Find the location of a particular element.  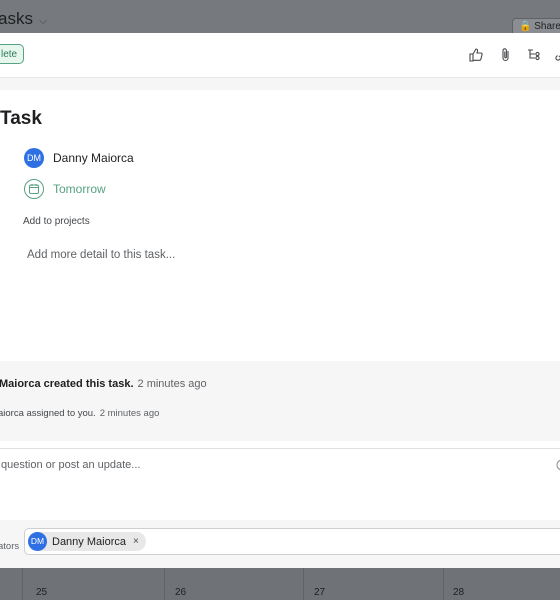

link-icon is located at coordinates (556, 55).